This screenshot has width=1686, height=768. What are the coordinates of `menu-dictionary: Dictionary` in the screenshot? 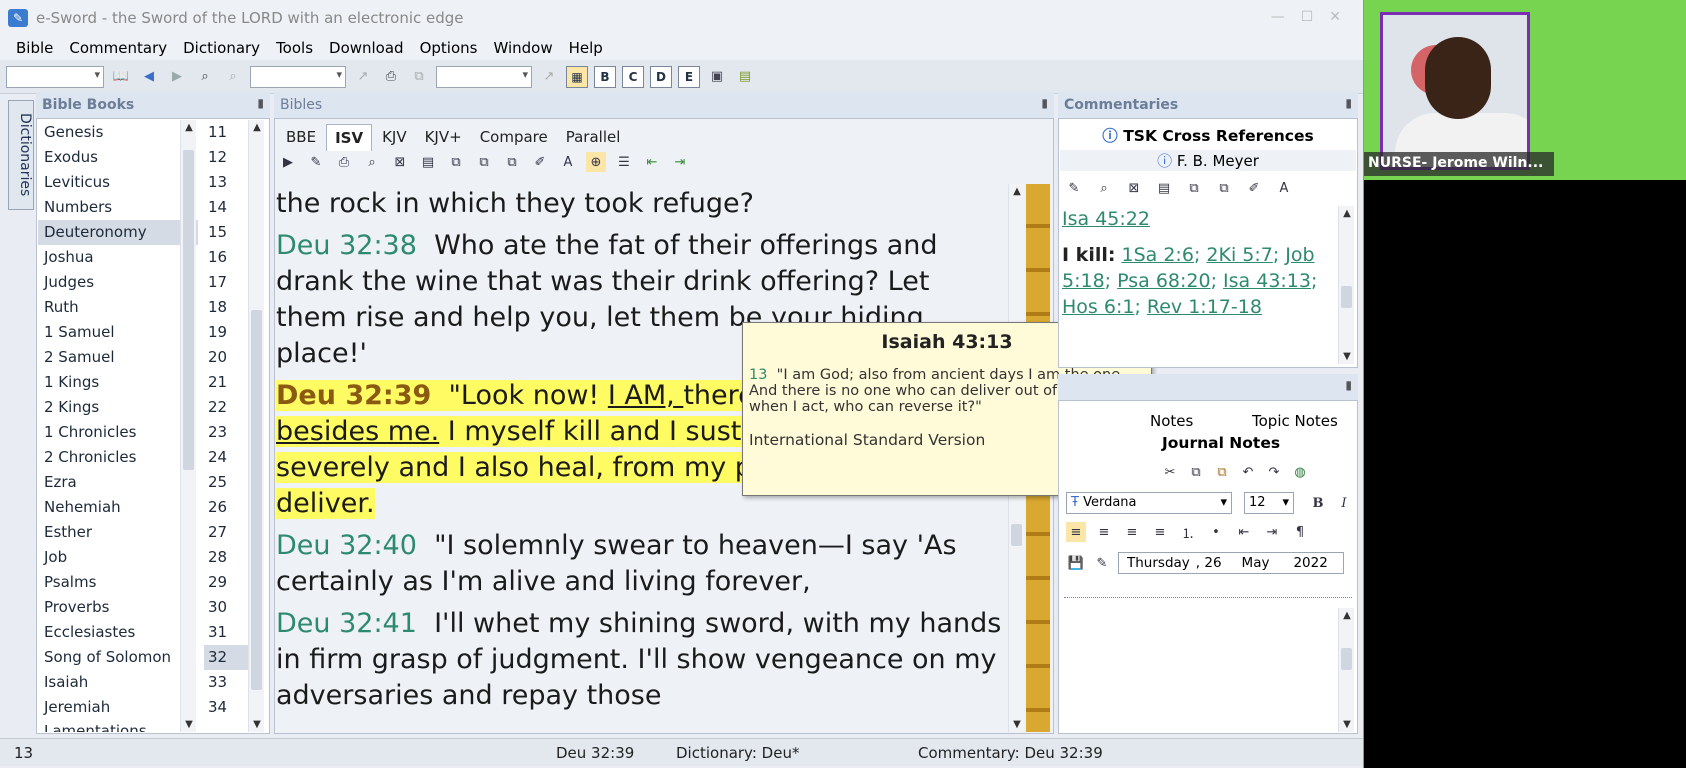 It's located at (221, 48).